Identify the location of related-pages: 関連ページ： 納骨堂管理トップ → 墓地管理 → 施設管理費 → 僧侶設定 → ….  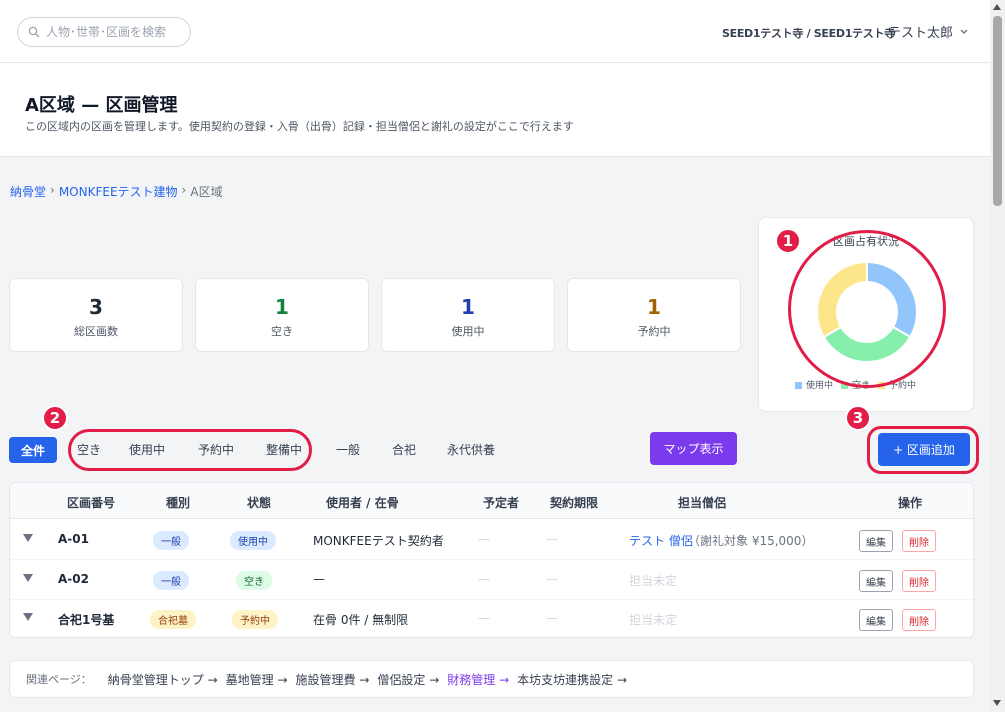
(491, 679).